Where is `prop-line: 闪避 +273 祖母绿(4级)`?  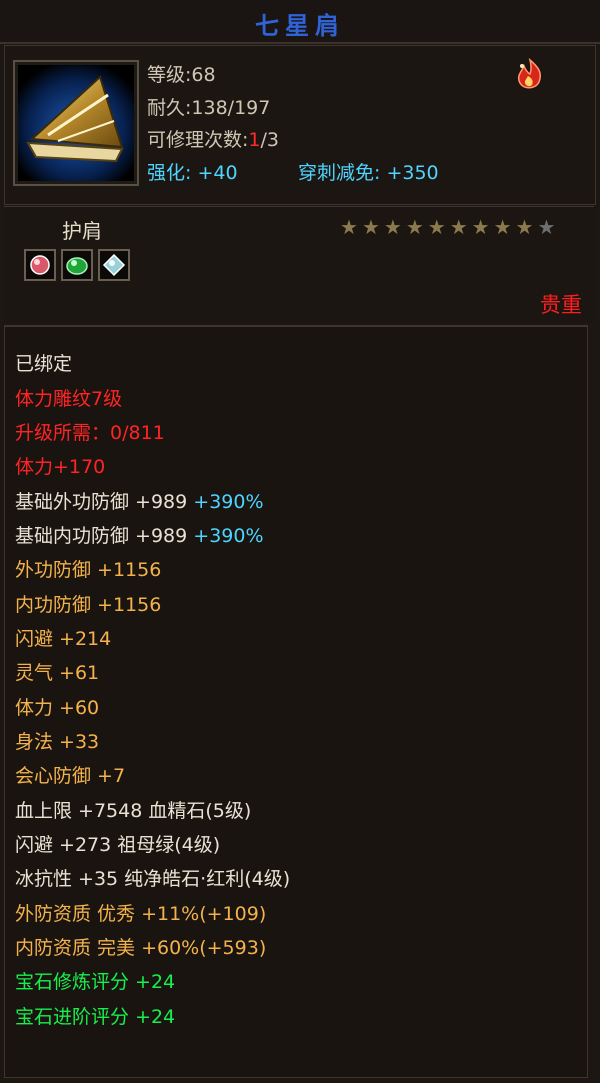
prop-line: 闪避 +273 祖母绿(4级) is located at coordinates (118, 845).